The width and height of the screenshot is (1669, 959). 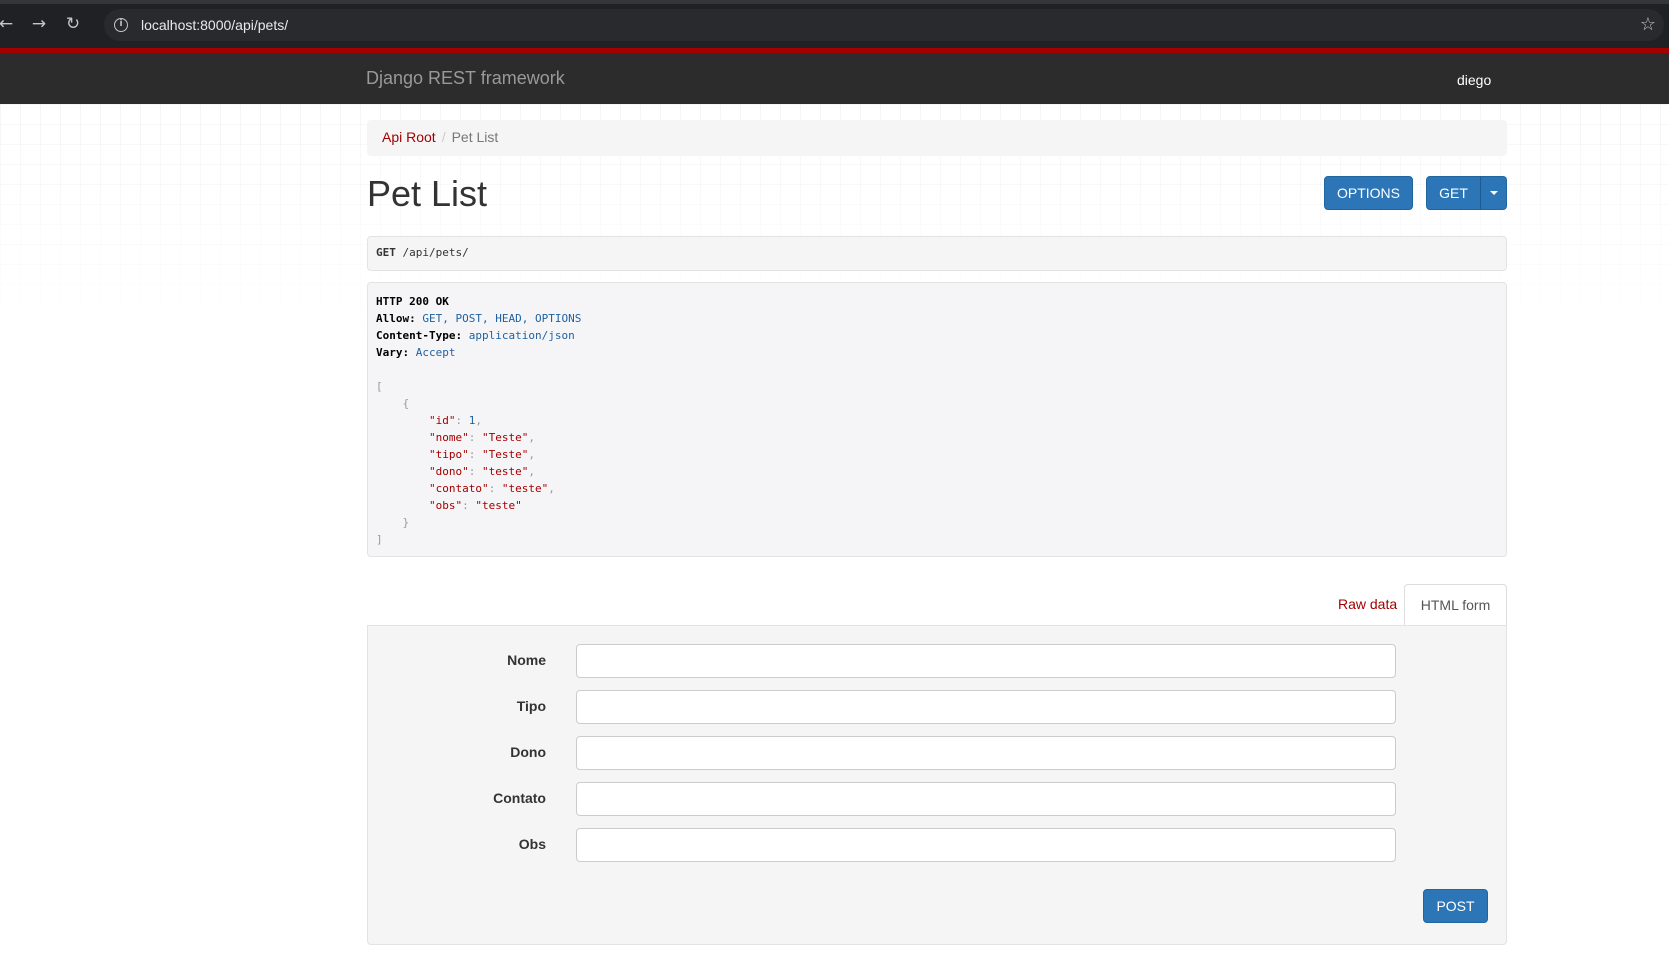 I want to click on get-button: GET, so click(x=1453, y=193).